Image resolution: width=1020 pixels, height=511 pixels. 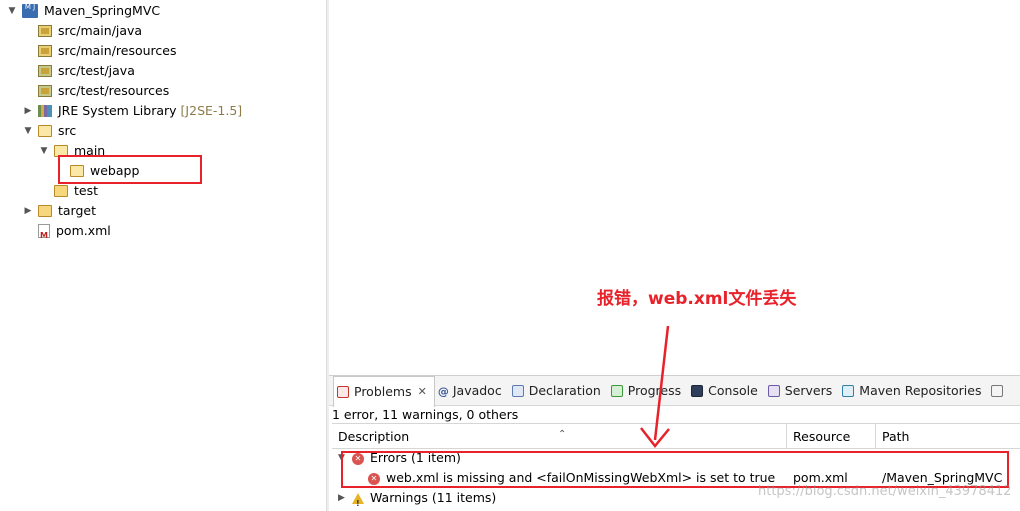 I want to click on column-resource: Resource, so click(x=831, y=436).